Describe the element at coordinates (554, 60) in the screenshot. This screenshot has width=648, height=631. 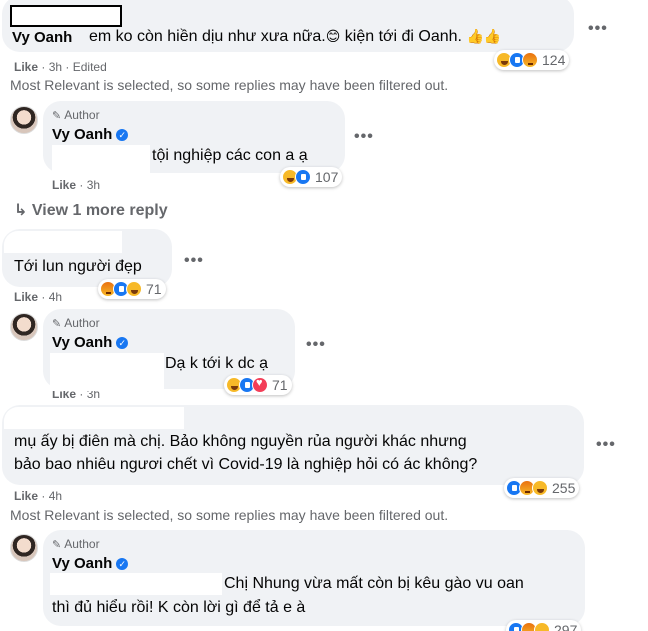
I see `reaction-count: 124` at that location.